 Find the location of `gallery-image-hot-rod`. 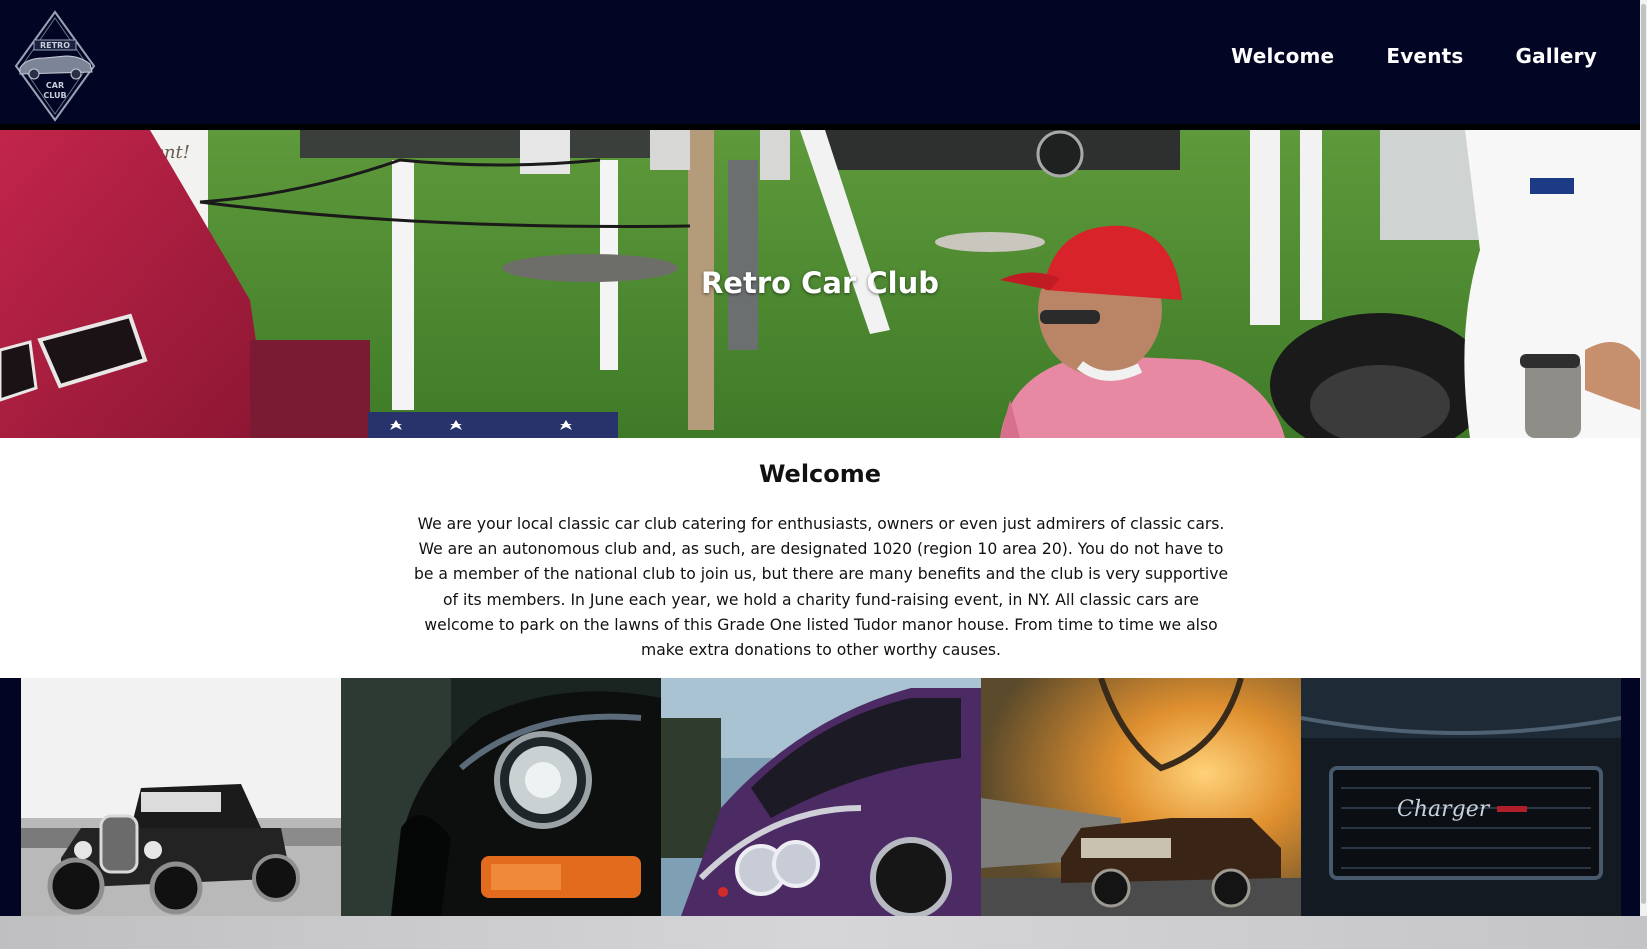

gallery-image-hot-rod is located at coordinates (181, 797).